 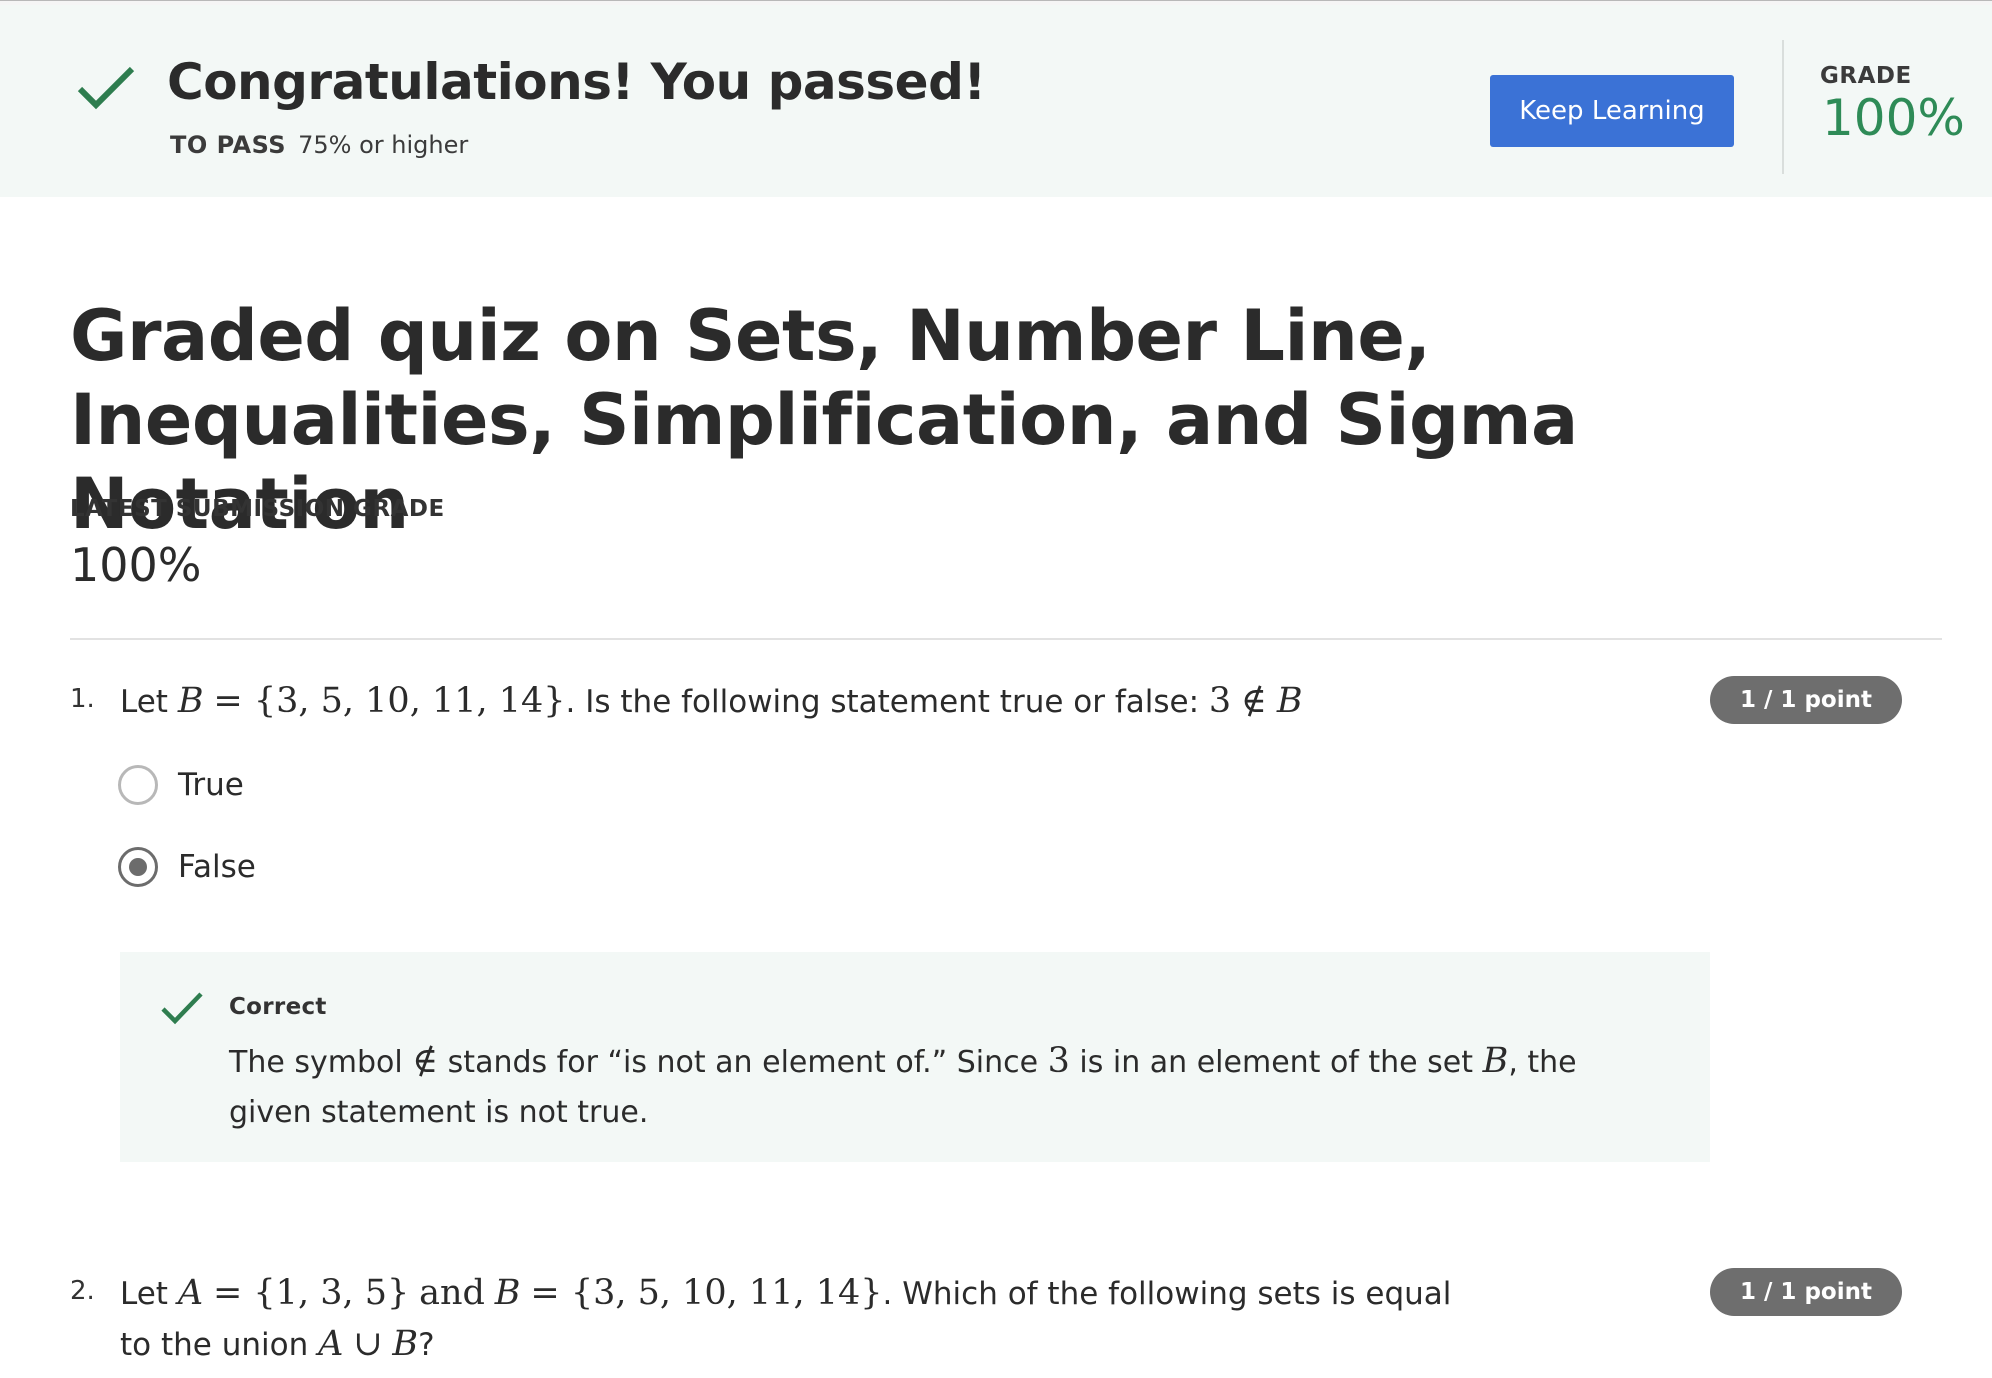 What do you see at coordinates (1893, 118) in the screenshot?
I see `grade-value: 100%` at bounding box center [1893, 118].